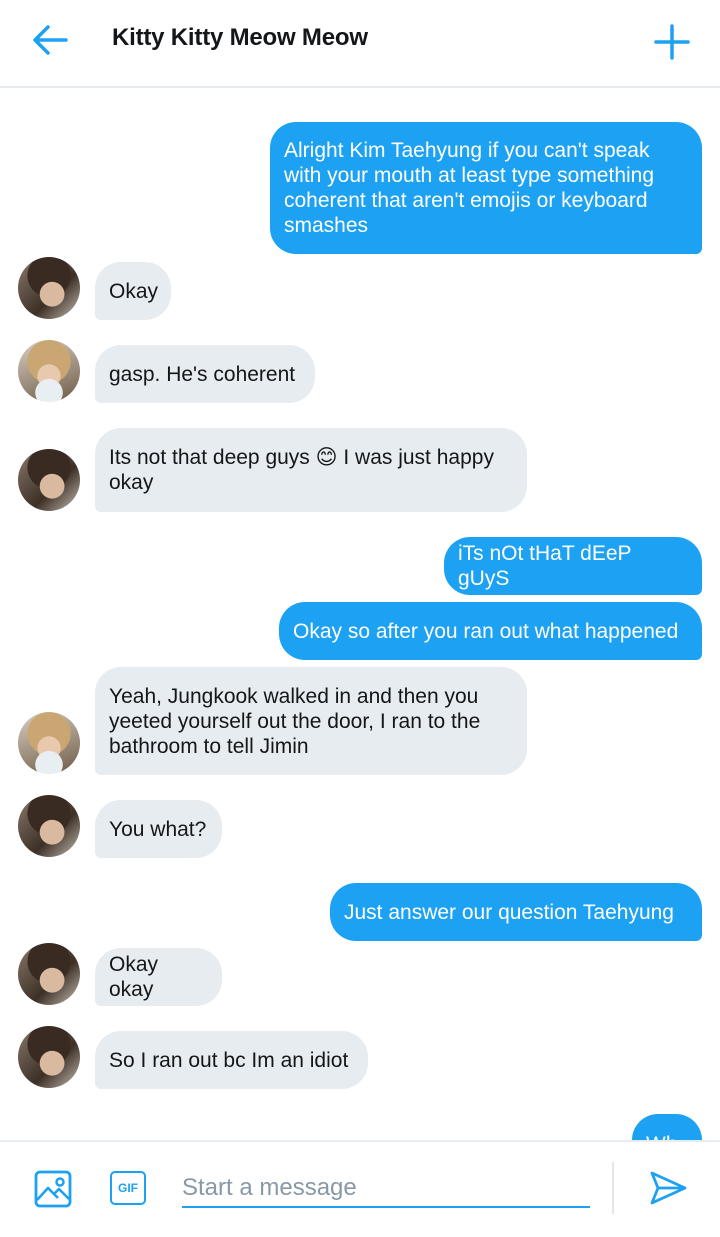  I want to click on message-text: You what?, so click(158, 829).